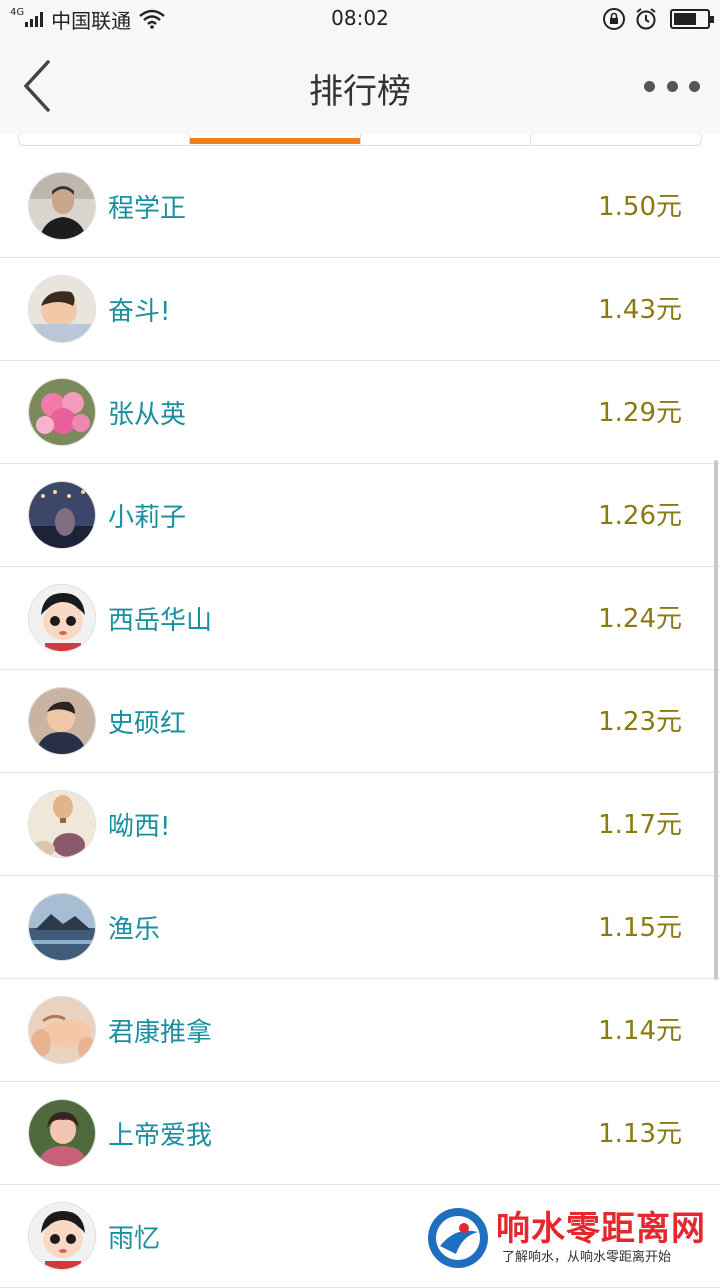 The width and height of the screenshot is (720, 1288). What do you see at coordinates (147, 209) in the screenshot?
I see `user-name: 程学正` at bounding box center [147, 209].